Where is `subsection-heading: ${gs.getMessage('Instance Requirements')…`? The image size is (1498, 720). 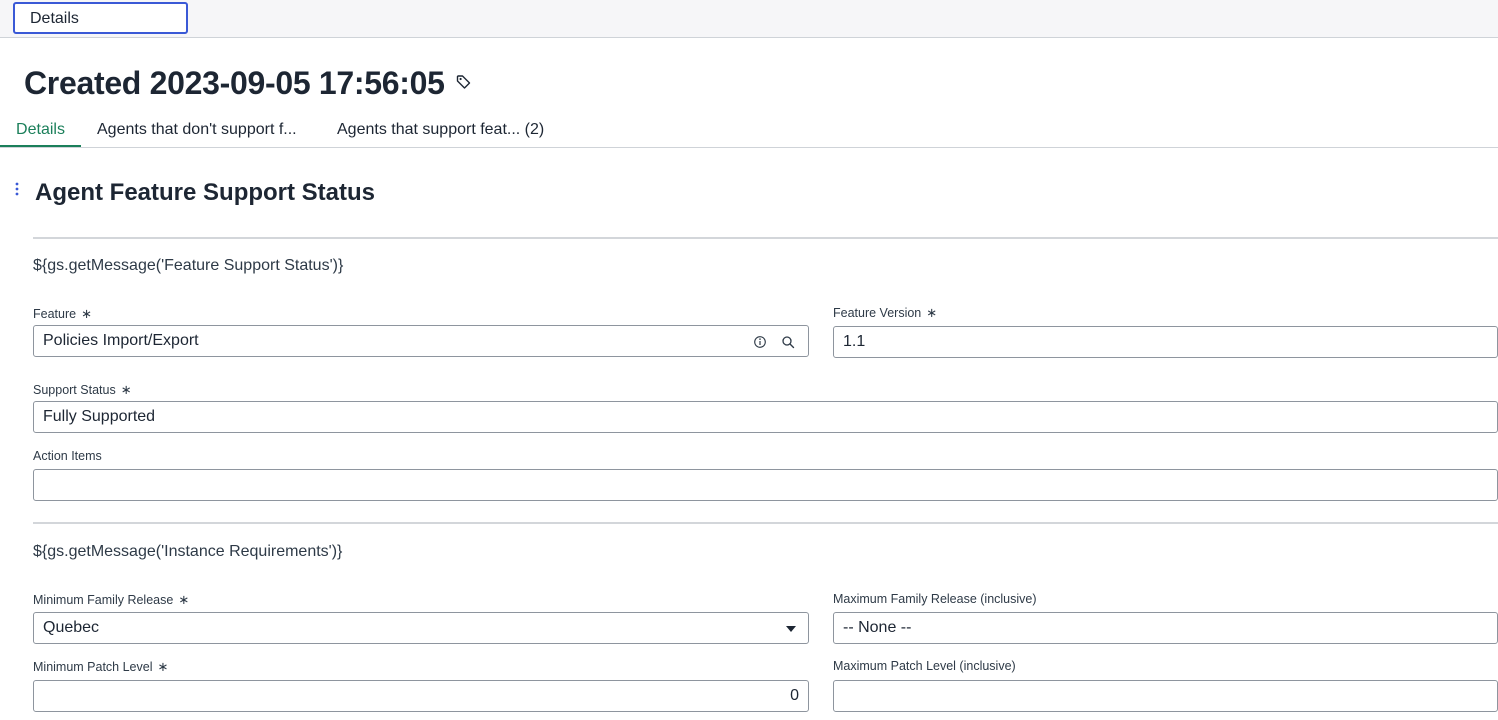 subsection-heading: ${gs.getMessage('Instance Requirements')… is located at coordinates (188, 551).